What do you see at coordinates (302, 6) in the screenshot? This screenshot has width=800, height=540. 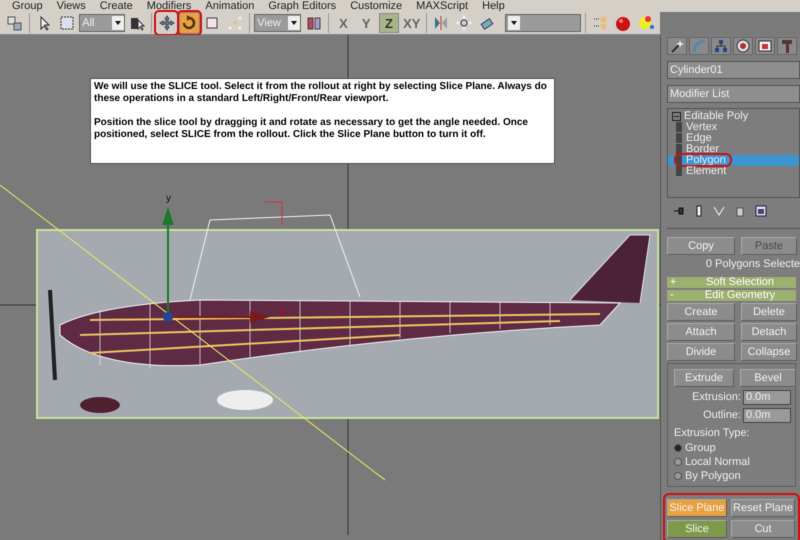 I see `menu-item: Graph Editors` at bounding box center [302, 6].